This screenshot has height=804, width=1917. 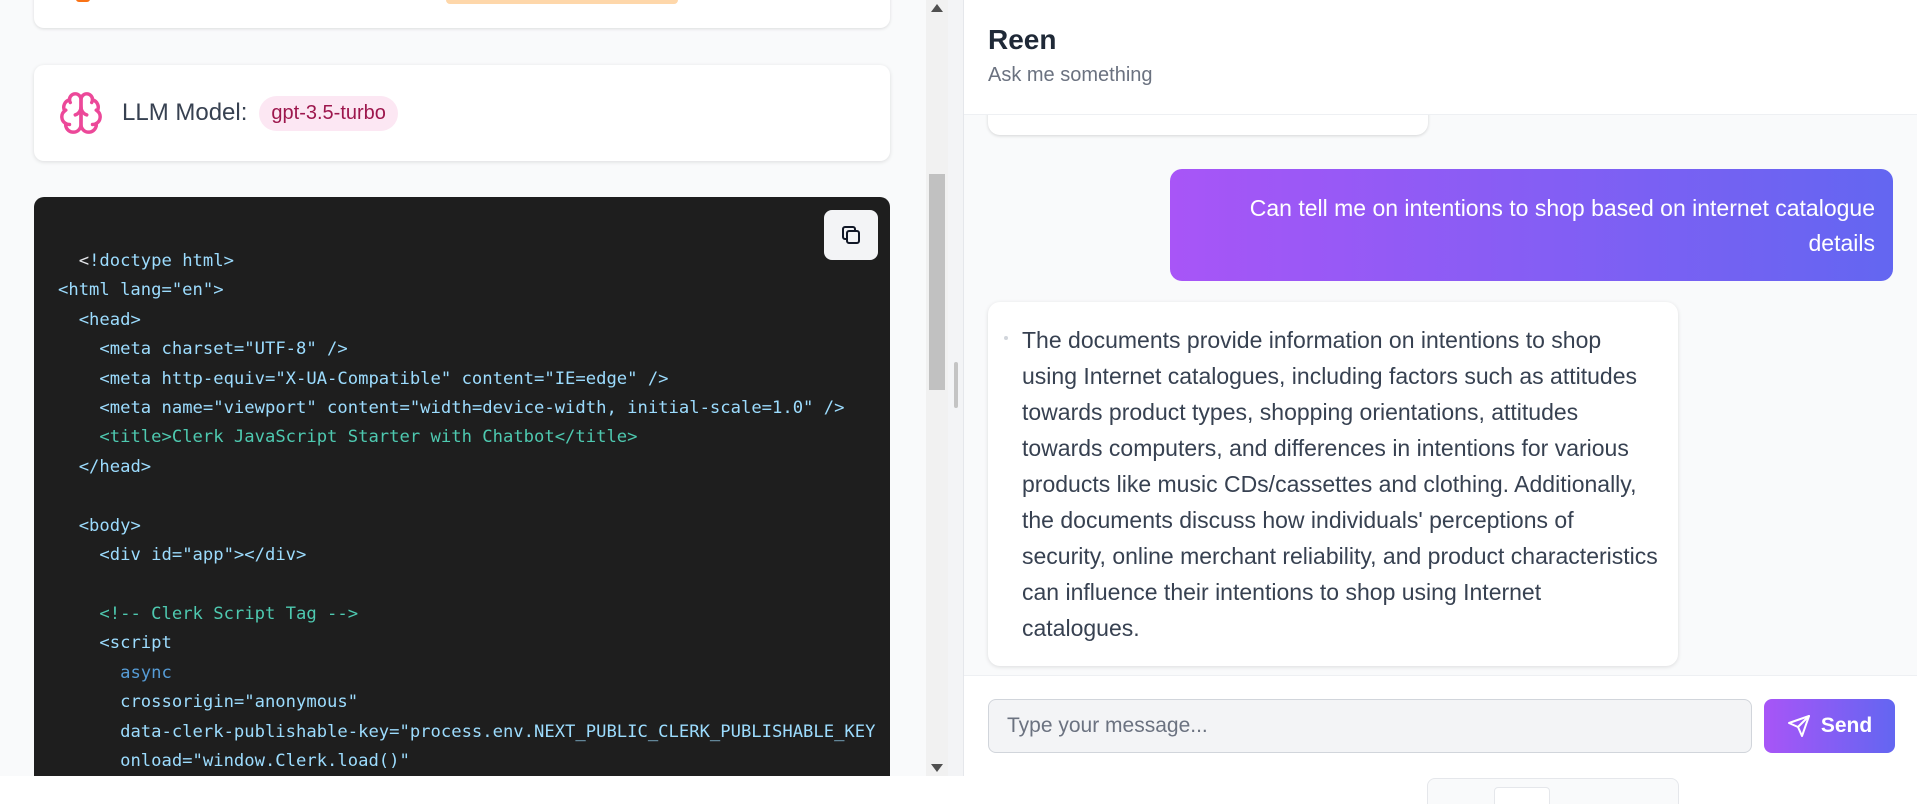 I want to click on code-line: <head>, so click(x=109, y=319).